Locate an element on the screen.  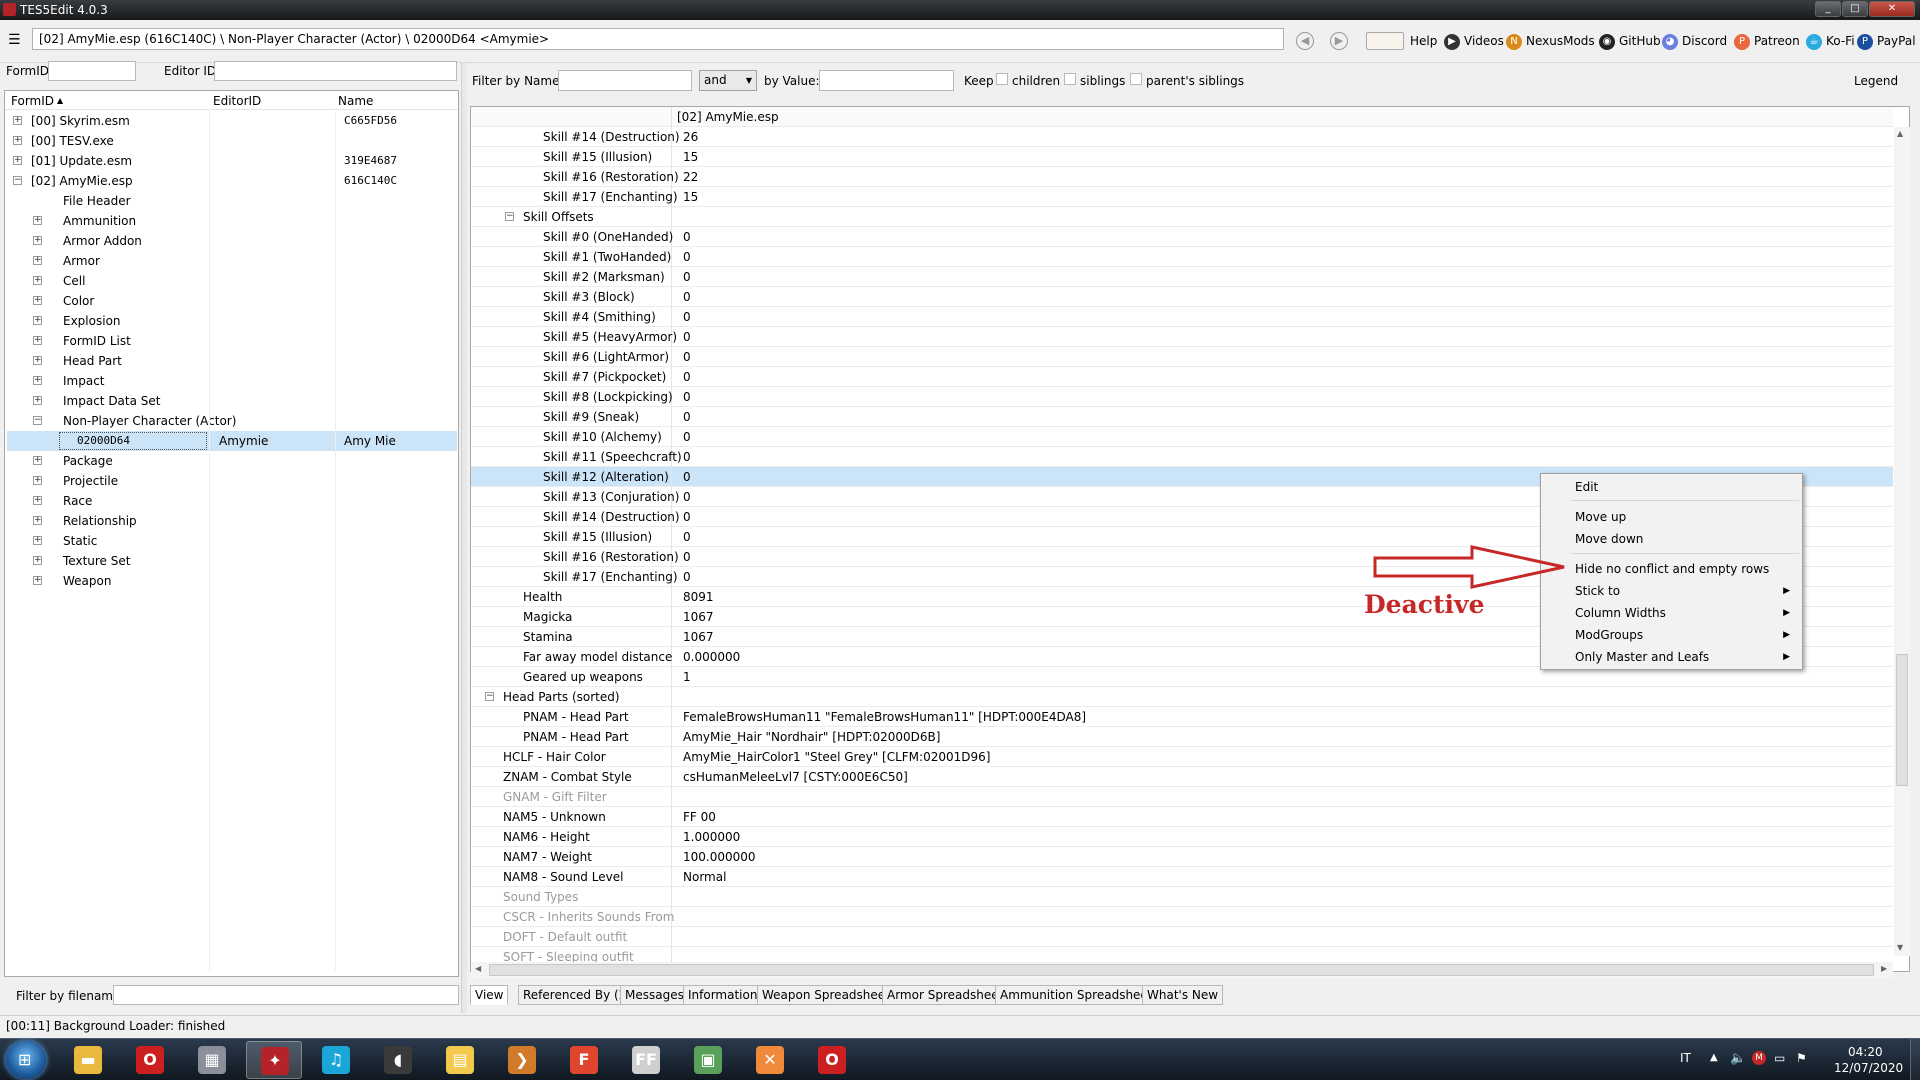
record-field-value: csHumanMeleeLvl7 [CSTY:000E6C50] is located at coordinates (795, 777).